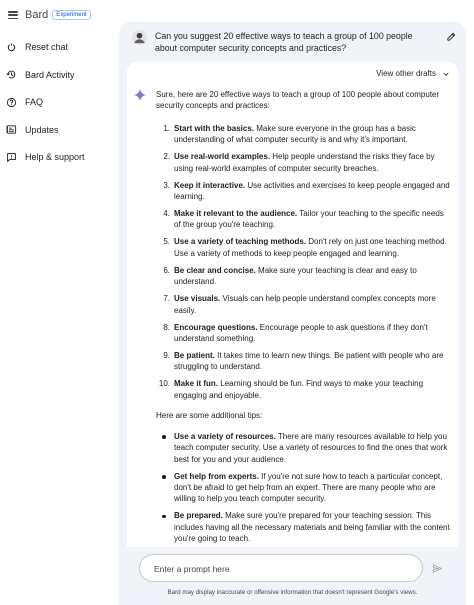  Describe the element at coordinates (166, 270) in the screenshot. I see `list-number: 6.` at that location.